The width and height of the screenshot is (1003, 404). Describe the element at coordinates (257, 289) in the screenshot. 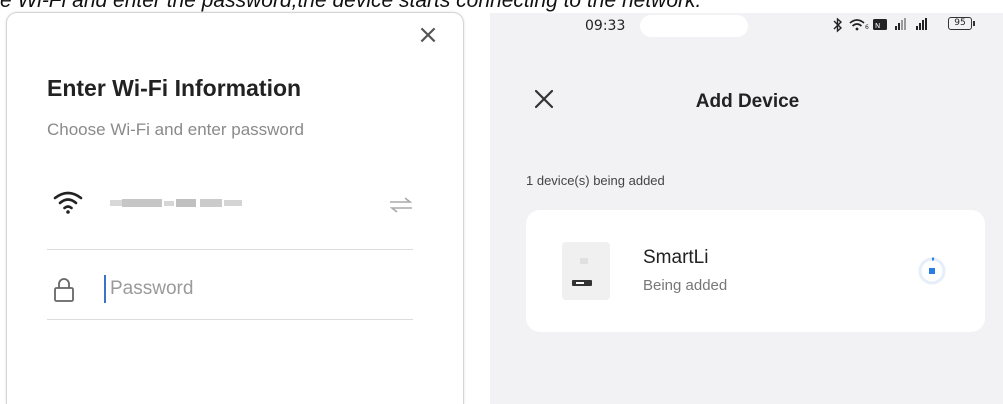

I see `password-input` at that location.